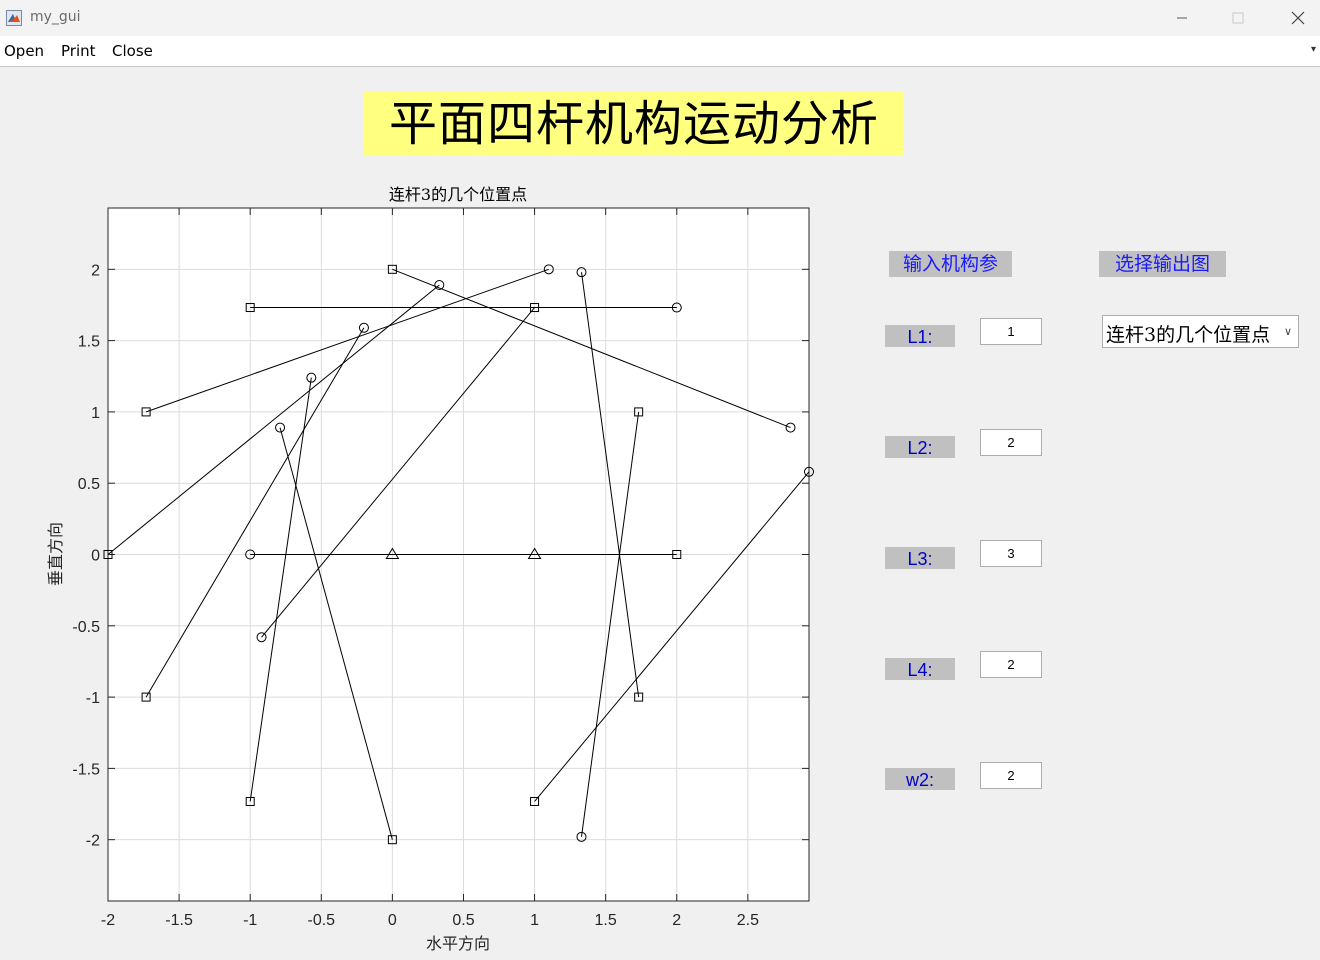 This screenshot has width=1320, height=960. I want to click on x-tick-label: 1.5, so click(606, 920).